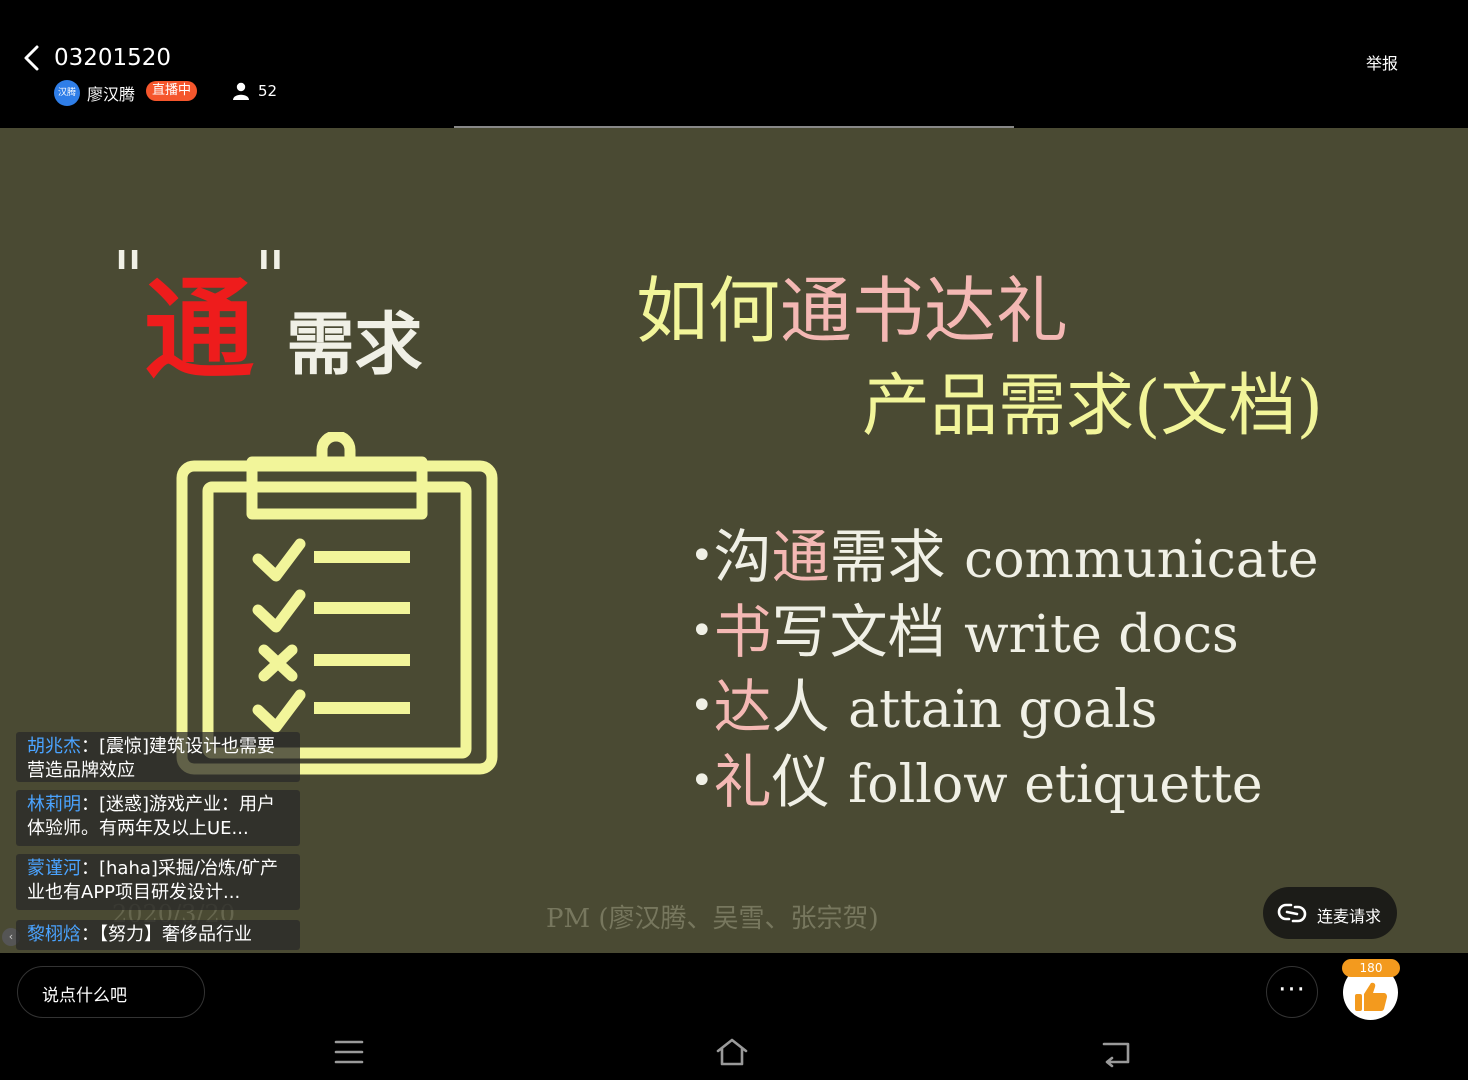 The image size is (1468, 1080). I want to click on comment-user: 黎栩焓, so click(54, 934).